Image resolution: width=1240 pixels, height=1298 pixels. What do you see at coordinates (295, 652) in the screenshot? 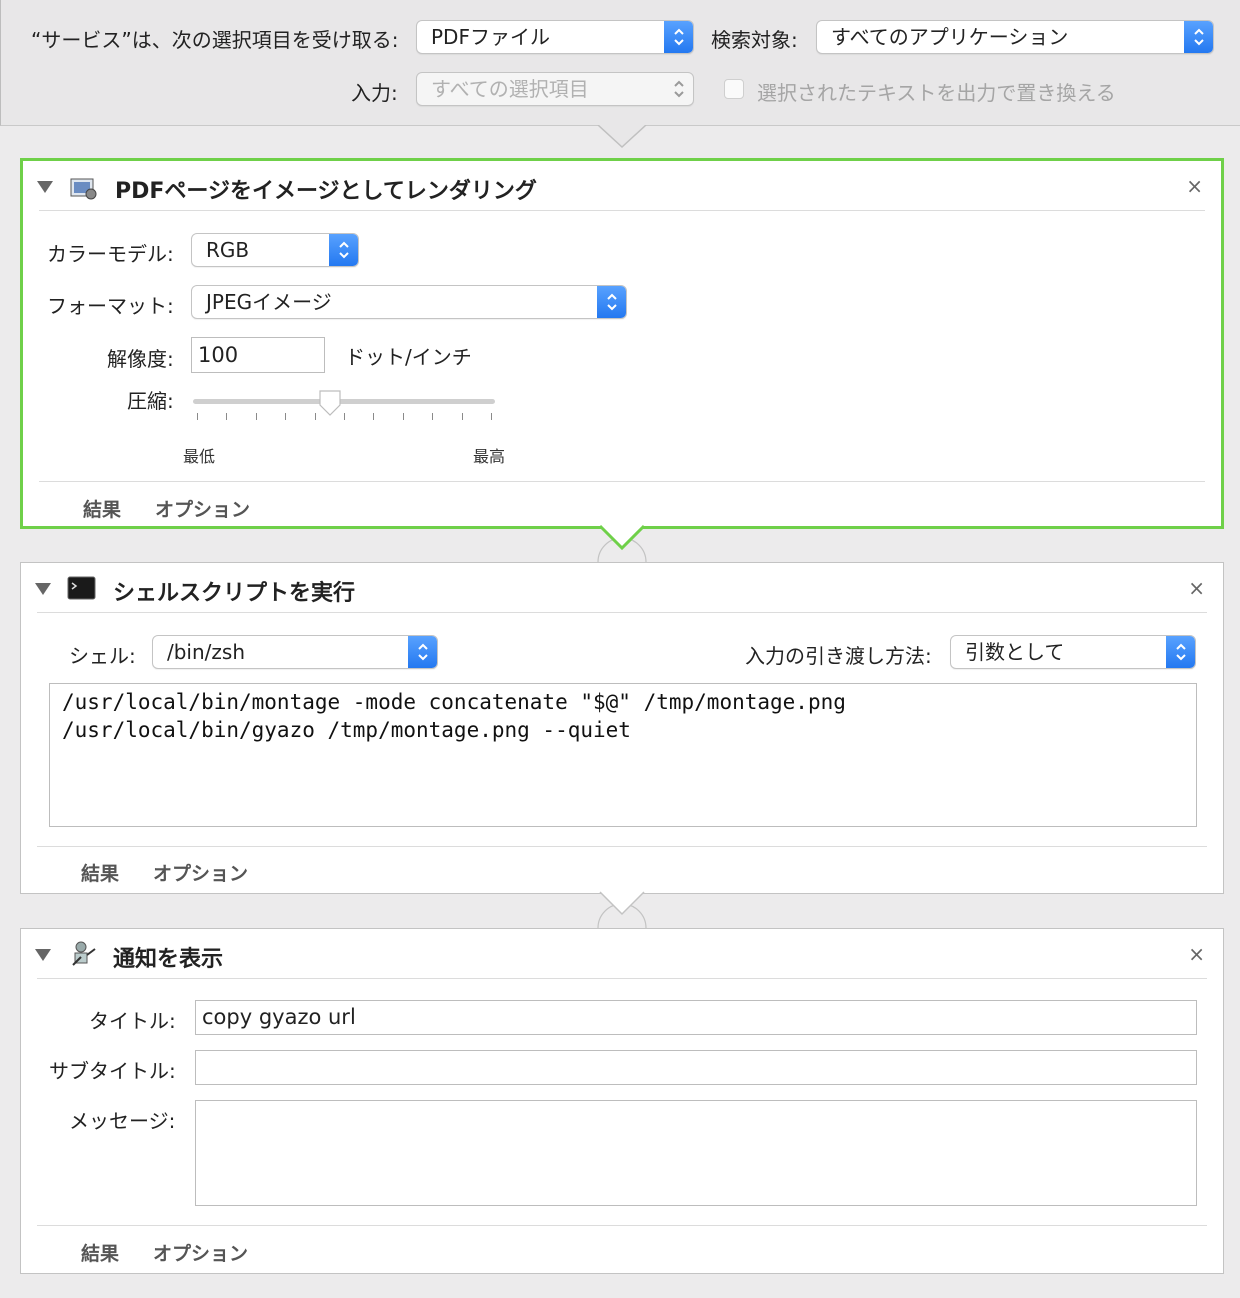
I see `shell-popup: /bin/zsh` at bounding box center [295, 652].